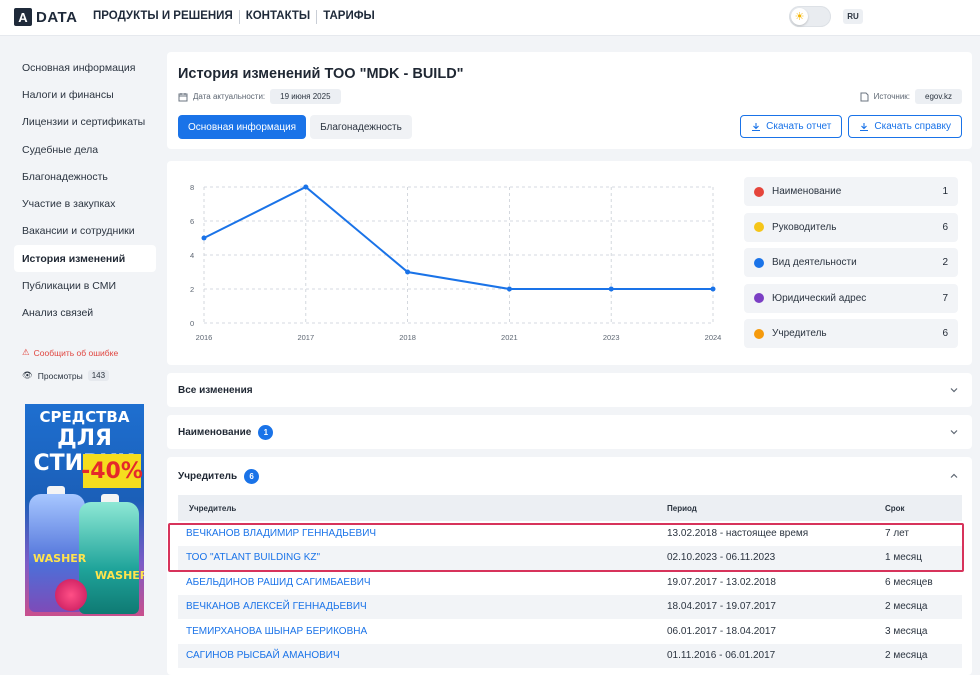 The height and width of the screenshot is (675, 980). I want to click on nav-products: ПРОДУКТЫ И РЕШЕНИЯ, so click(166, 17).